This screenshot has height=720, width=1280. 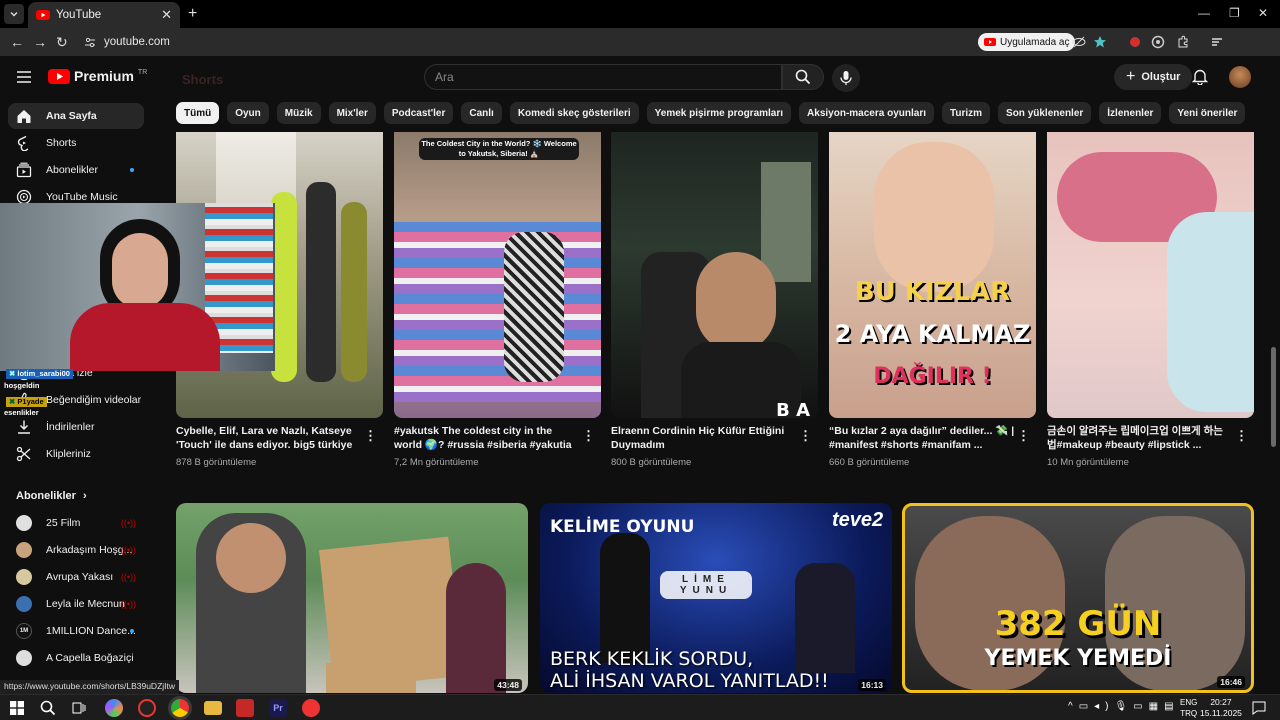 What do you see at coordinates (1078, 598) in the screenshot?
I see `video-thumbnail: 382 GÜN YEMEK YEMEDİ 16:46` at bounding box center [1078, 598].